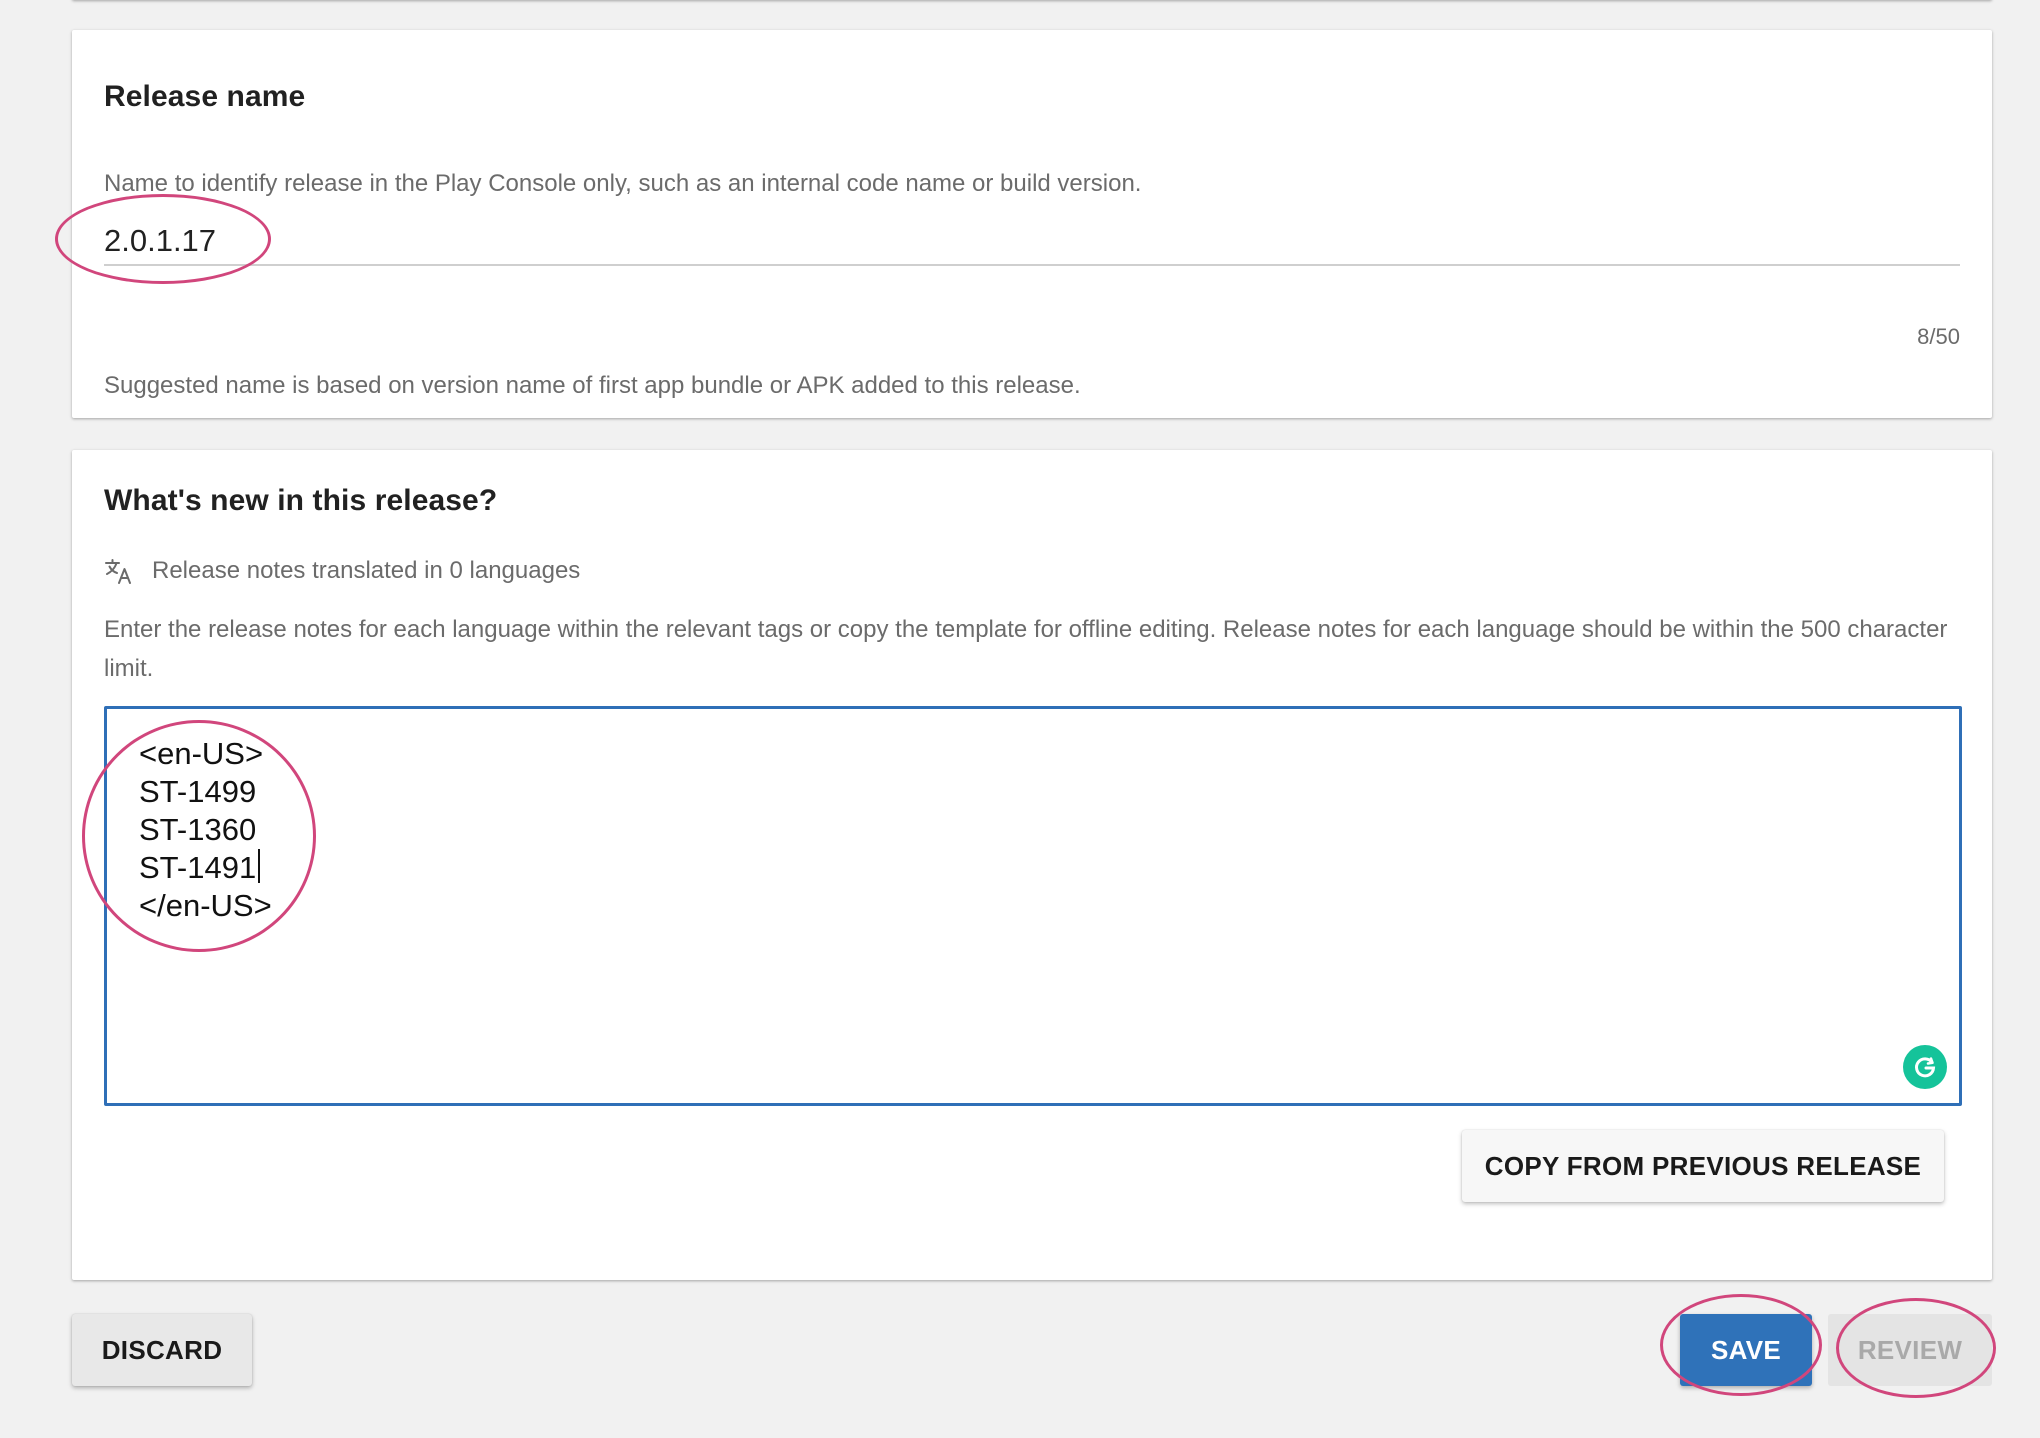 This screenshot has width=2040, height=1438. Describe the element at coordinates (198, 867) in the screenshot. I see `notes-line: ST-1491` at that location.